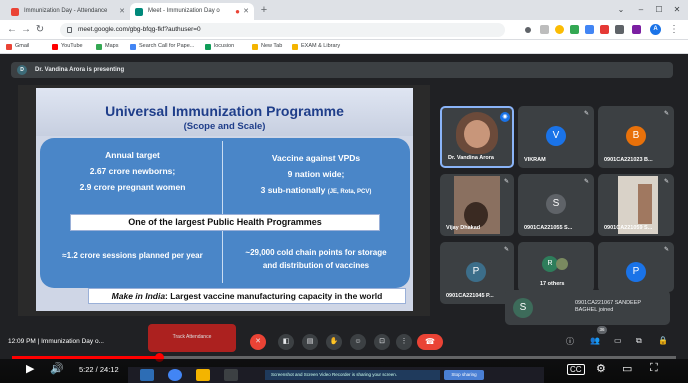 The image size is (688, 383). What do you see at coordinates (40, 30) in the screenshot?
I see `reload-icon: ↻` at bounding box center [40, 30].